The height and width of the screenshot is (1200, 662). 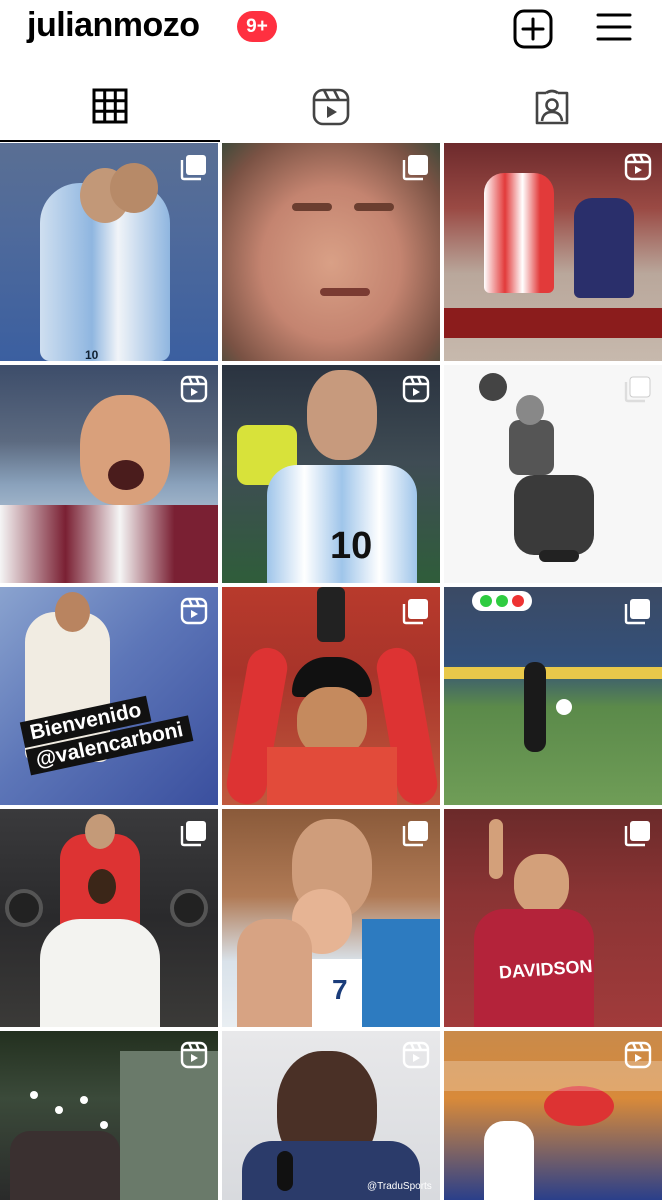 I want to click on active-tab-indicator, so click(x=110, y=141).